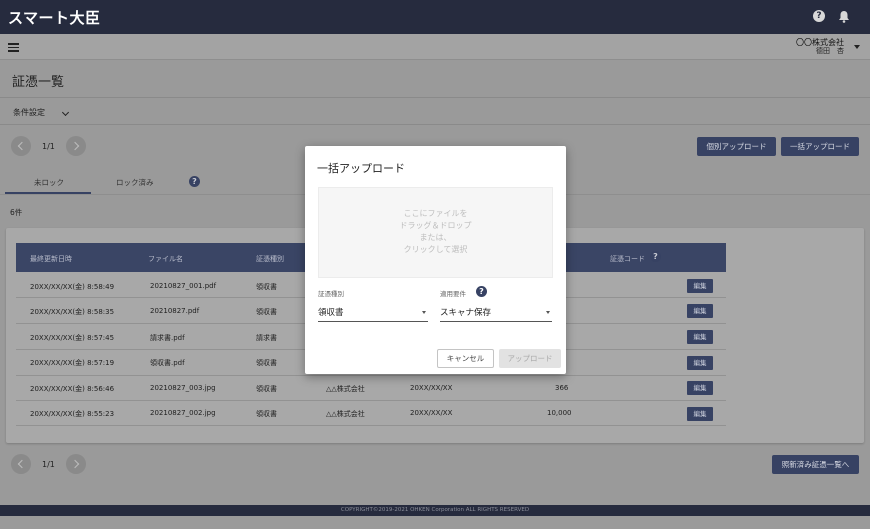 This screenshot has width=870, height=529. What do you see at coordinates (183, 413) in the screenshot?
I see `cell-filename: 20210827_002.jpg` at bounding box center [183, 413].